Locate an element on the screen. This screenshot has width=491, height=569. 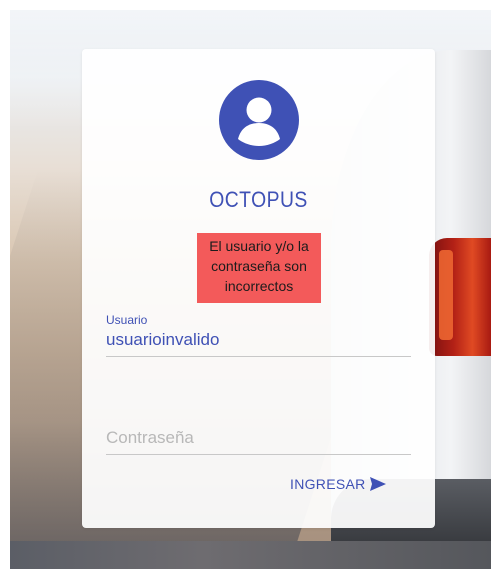
password-input is located at coordinates (258, 440).